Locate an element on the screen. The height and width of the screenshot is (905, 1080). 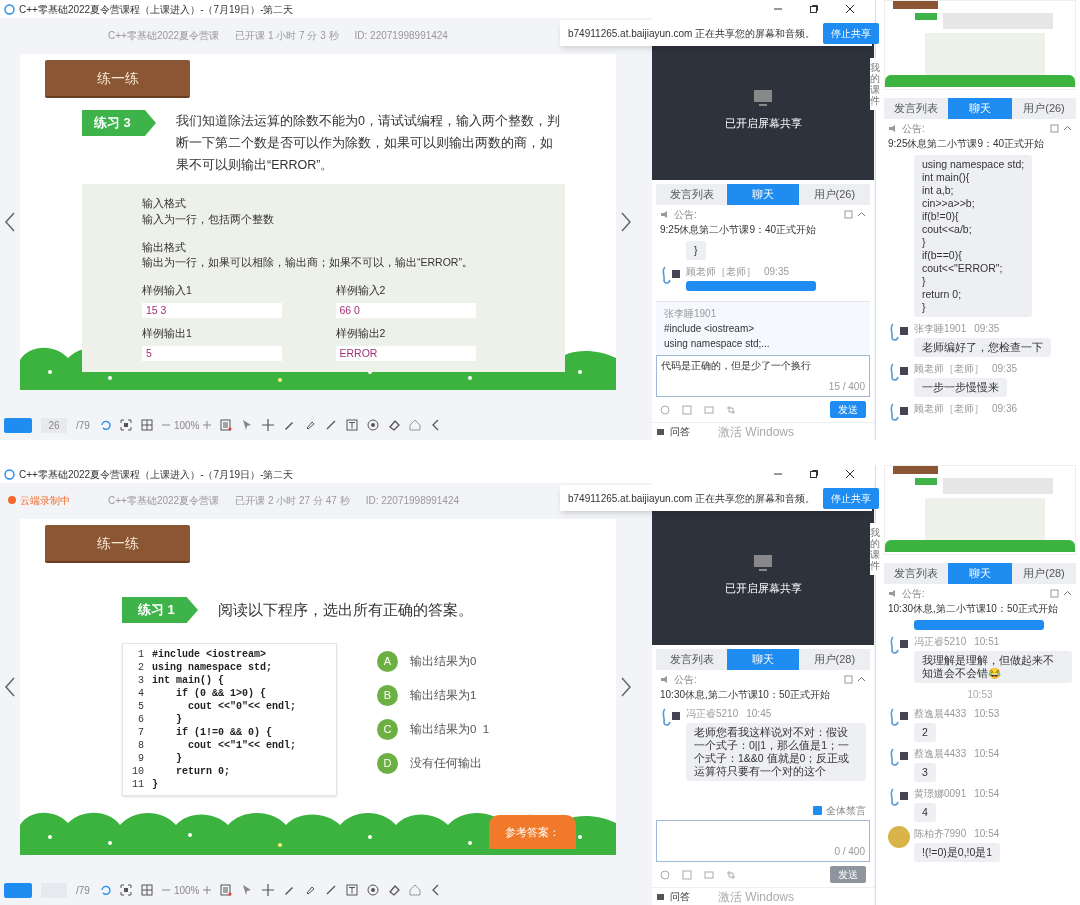
answer-button: 参考答案： is located at coordinates (532, 831).